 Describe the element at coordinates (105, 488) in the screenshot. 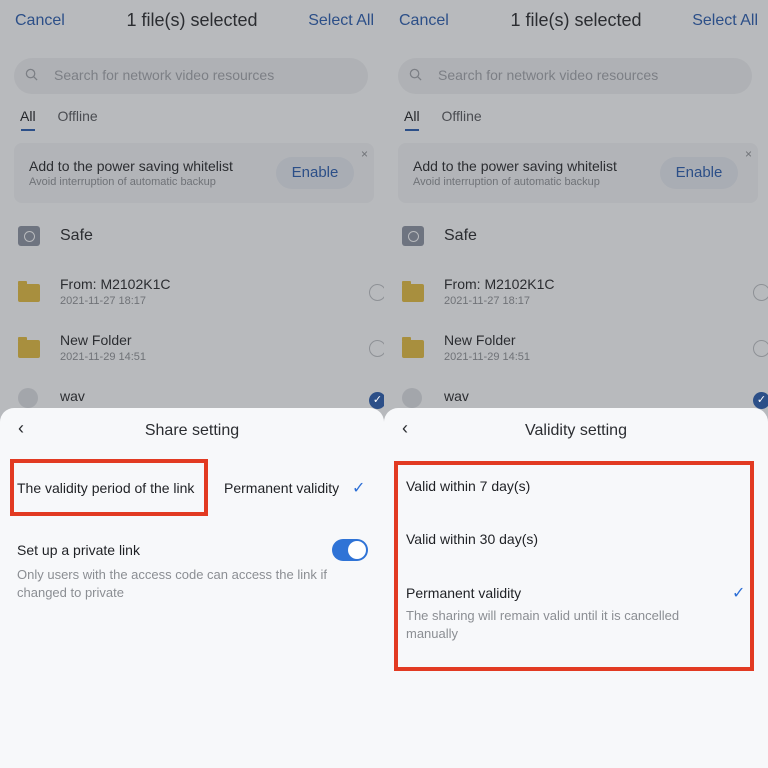

I see `validity-period-label: The validity period of the link` at that location.